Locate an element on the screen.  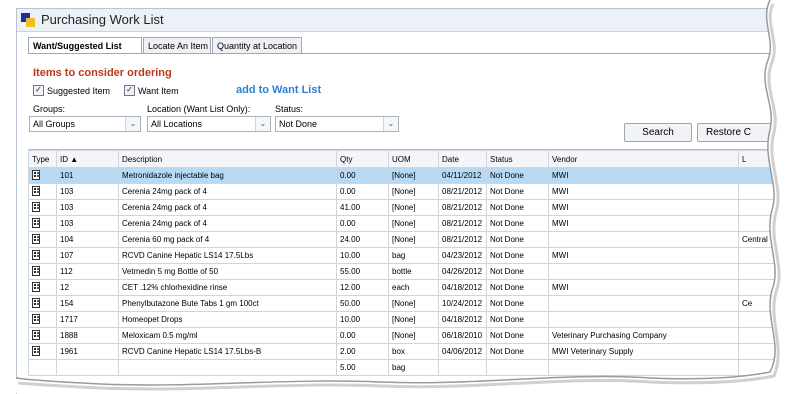
search-button: Search is located at coordinates (658, 132).